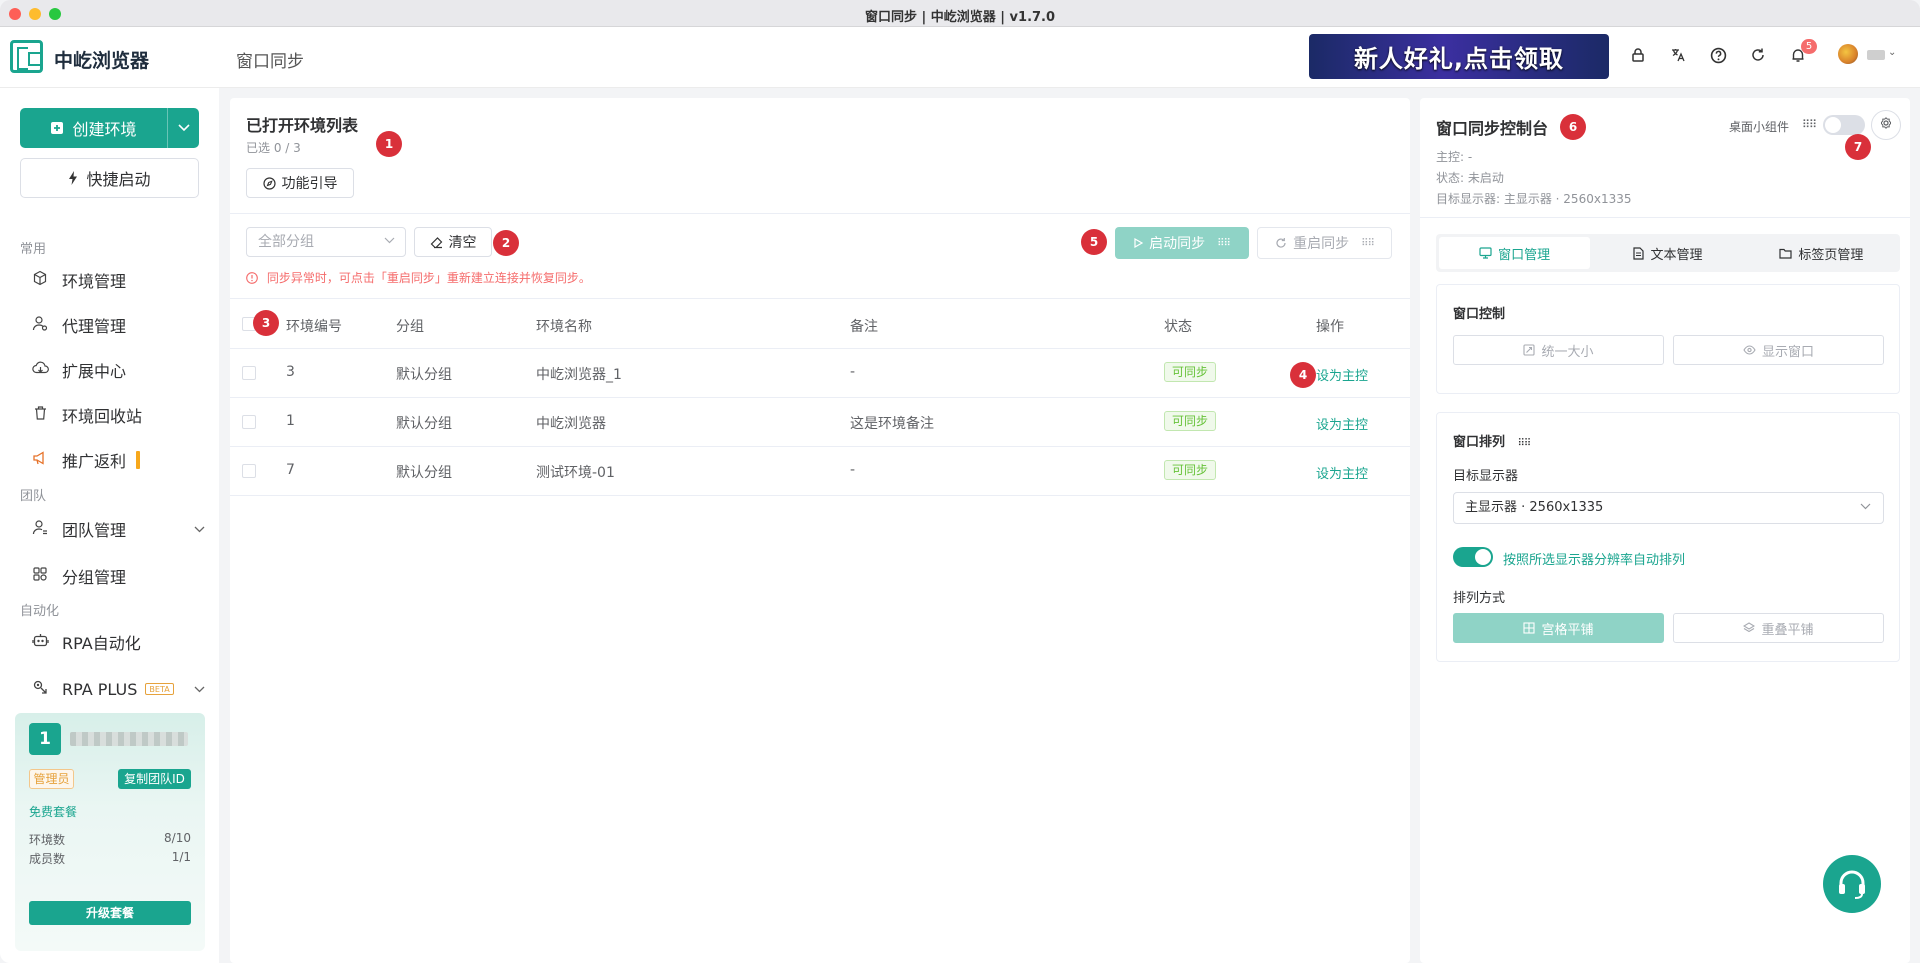 The height and width of the screenshot is (963, 1920). I want to click on grid-tile-button: 宫格平铺, so click(1558, 628).